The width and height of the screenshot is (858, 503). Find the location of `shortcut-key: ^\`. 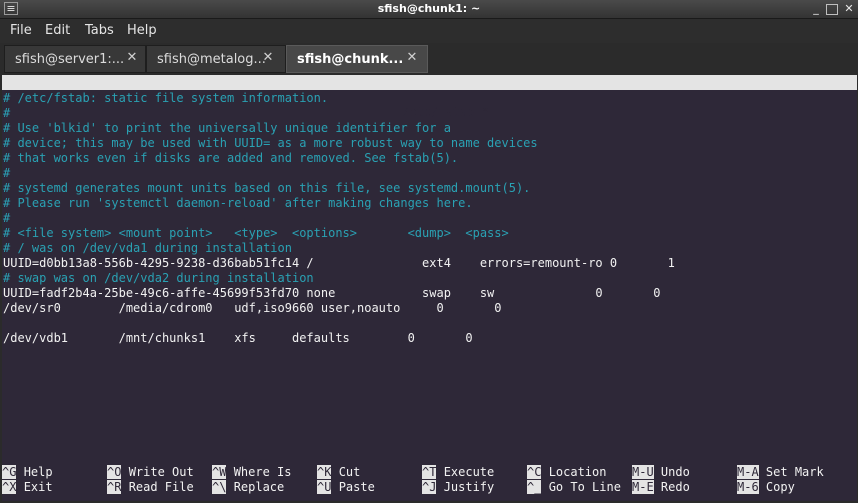

shortcut-key: ^\ is located at coordinates (219, 487).